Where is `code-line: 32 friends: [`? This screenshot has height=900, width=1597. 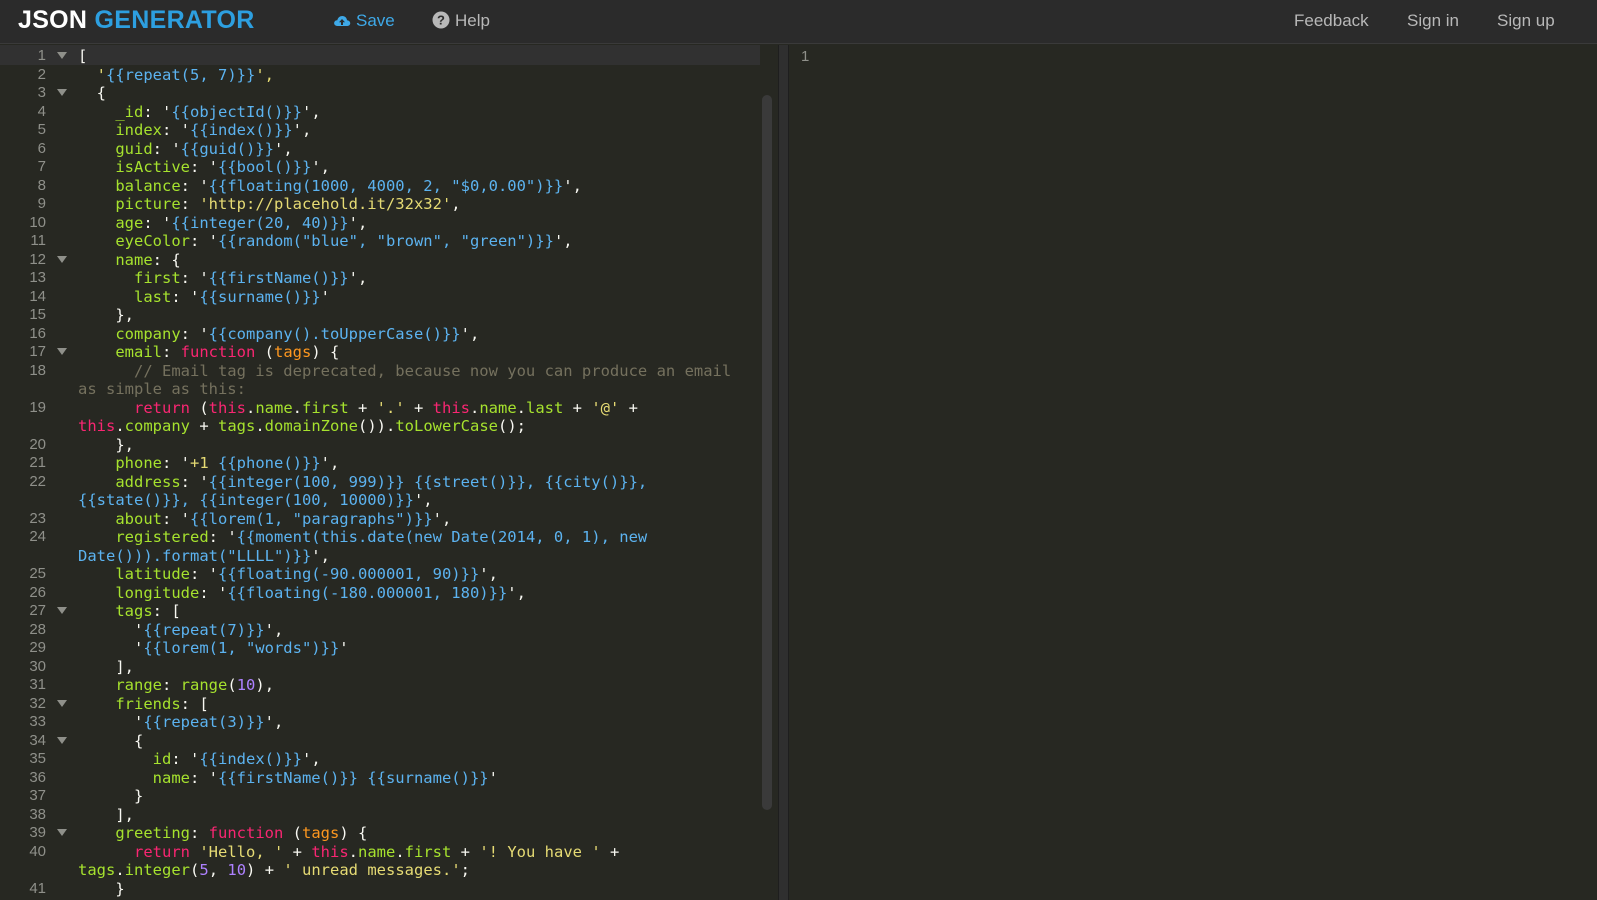
code-line: 32 friends: [ is located at coordinates (380, 704).